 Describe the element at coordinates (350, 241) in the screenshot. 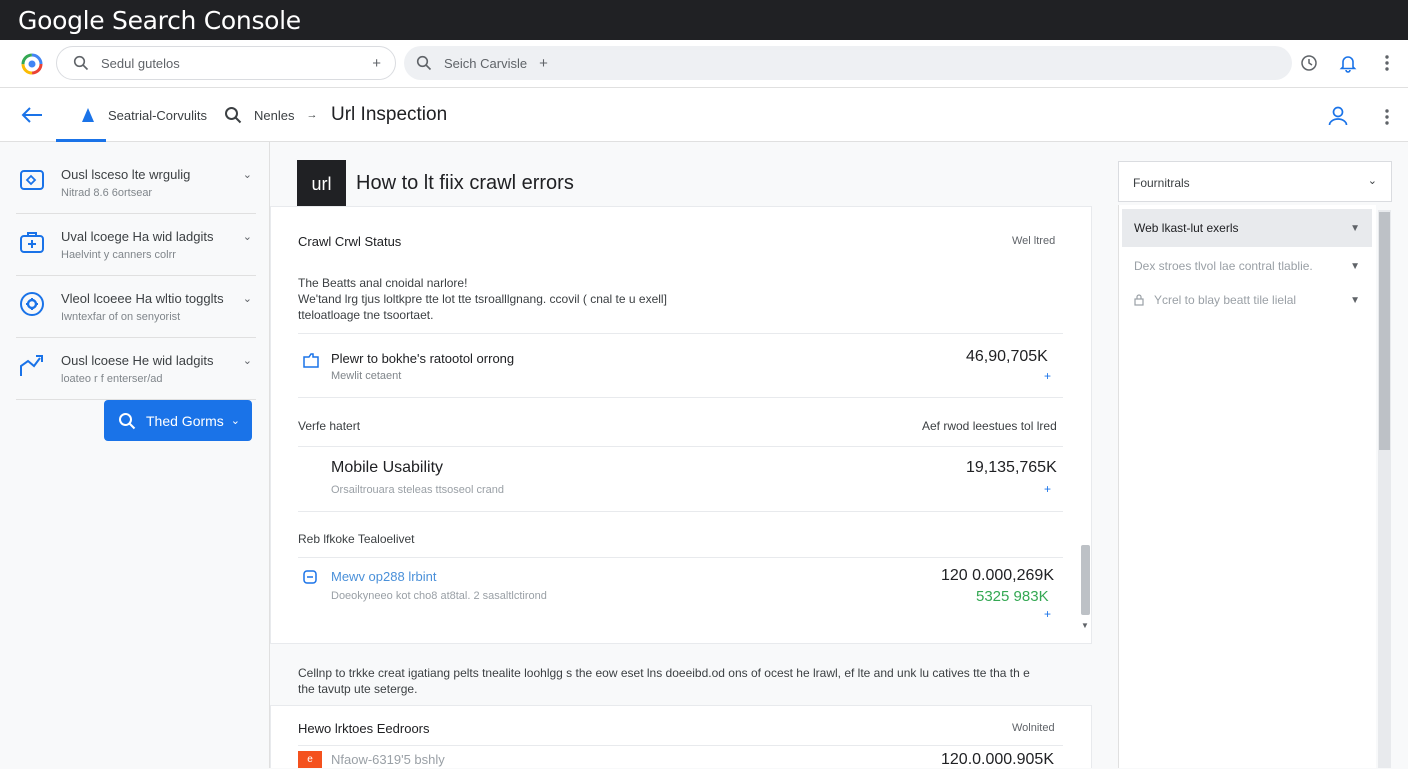

I see `section-title: Crawl Crwl Status` at that location.